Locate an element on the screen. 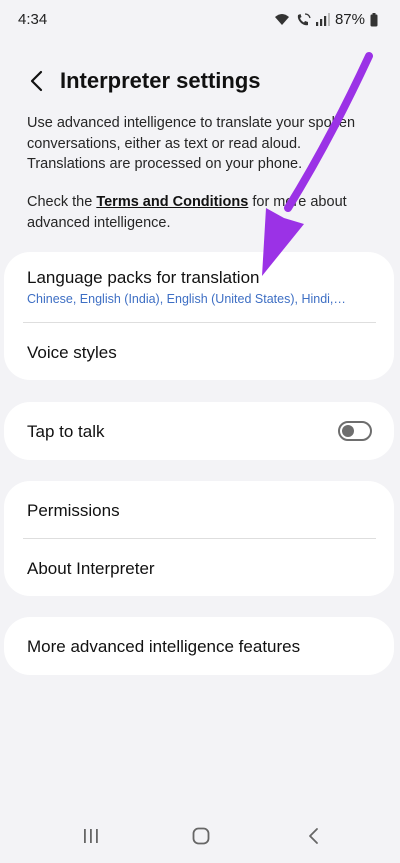  about-interpreter-title: About Interpreter is located at coordinates (91, 568).